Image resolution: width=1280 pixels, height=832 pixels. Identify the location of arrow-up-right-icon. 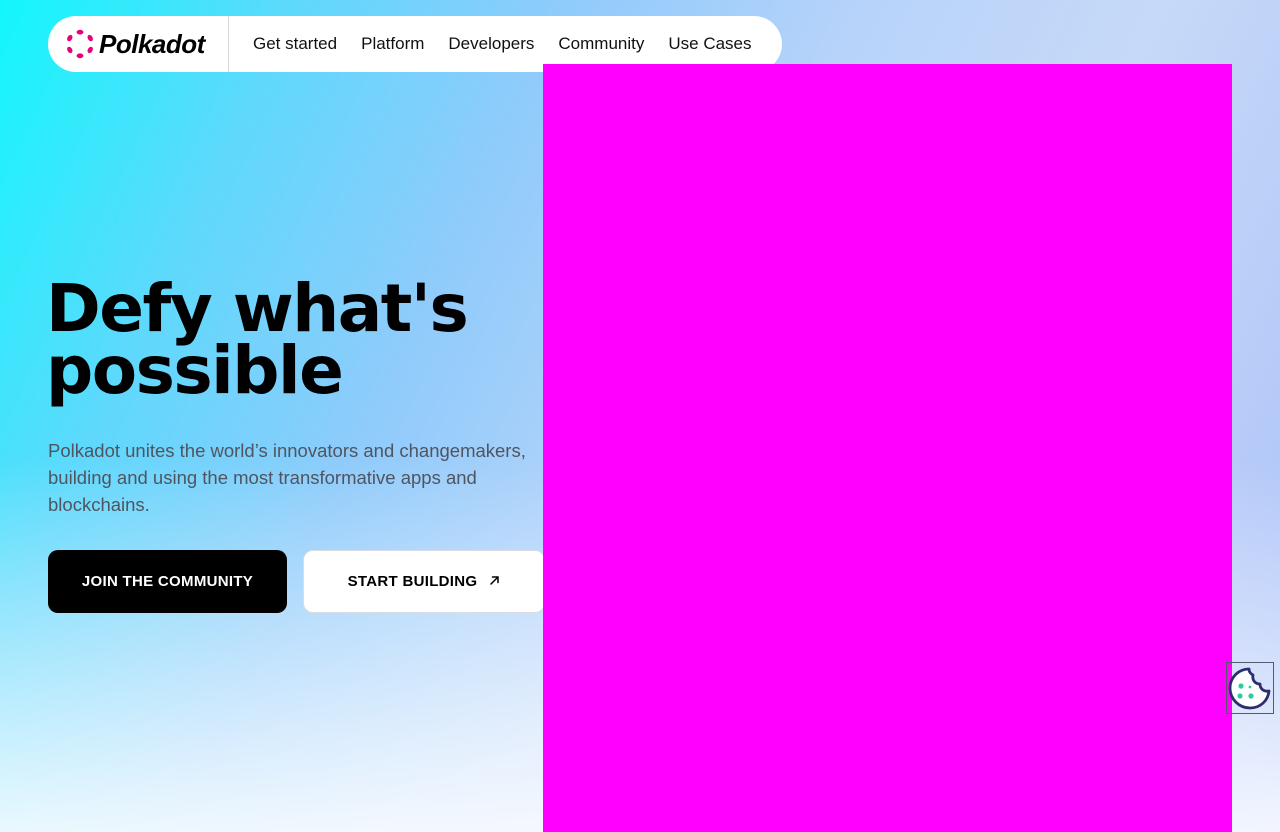
(494, 581).